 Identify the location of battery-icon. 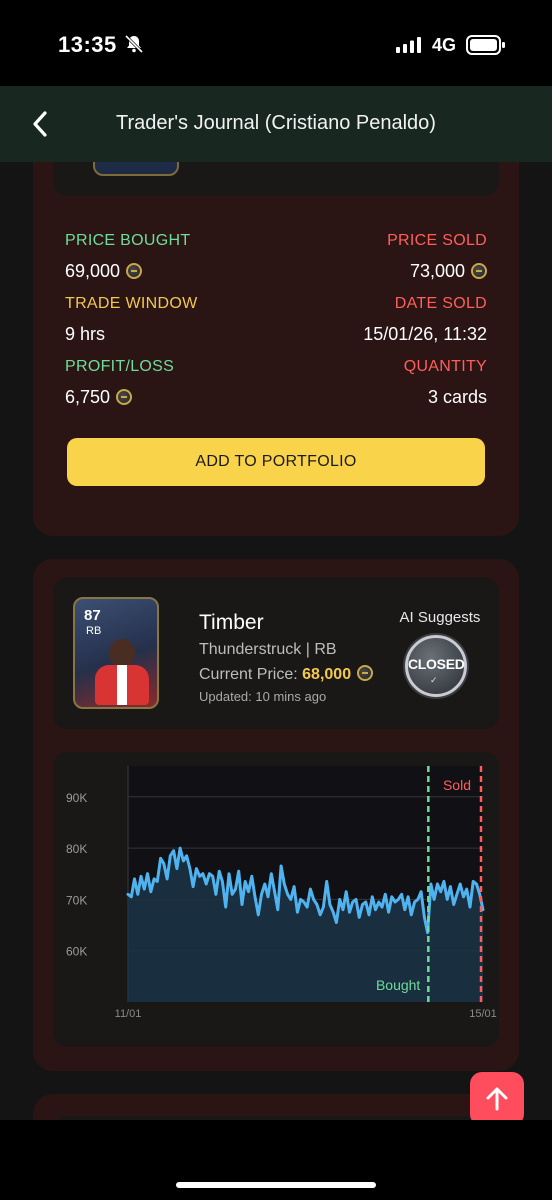
(485, 45).